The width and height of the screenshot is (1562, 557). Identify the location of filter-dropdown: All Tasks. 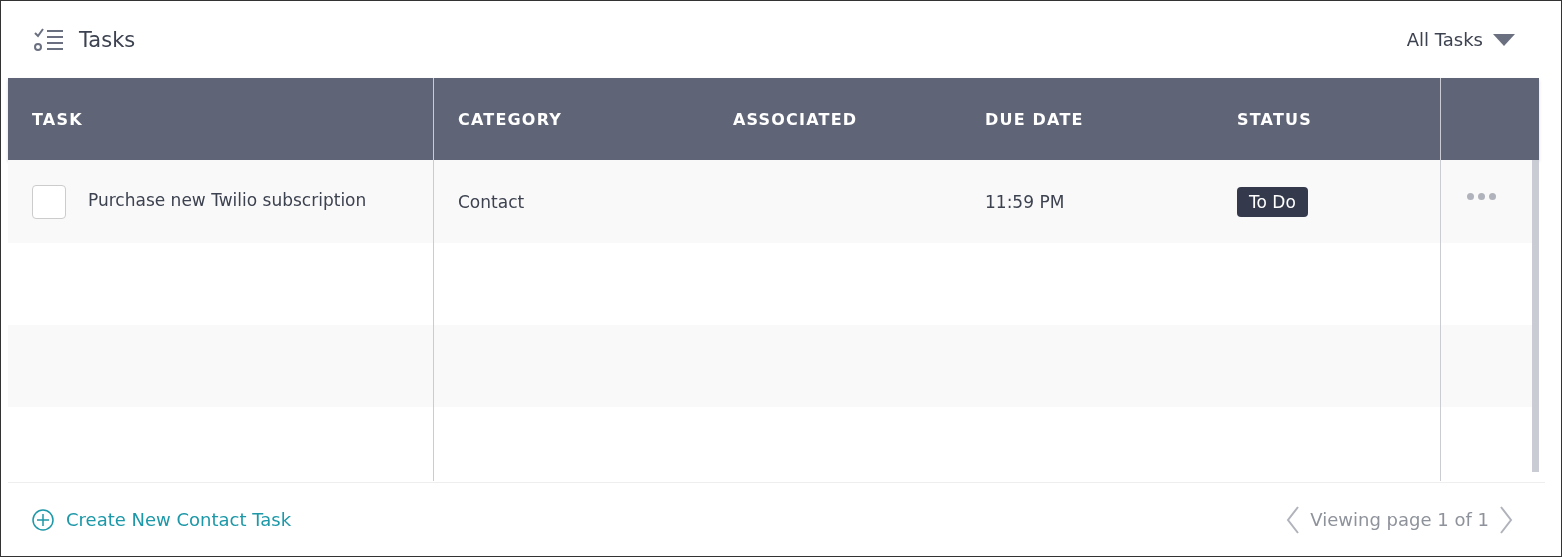
(1460, 39).